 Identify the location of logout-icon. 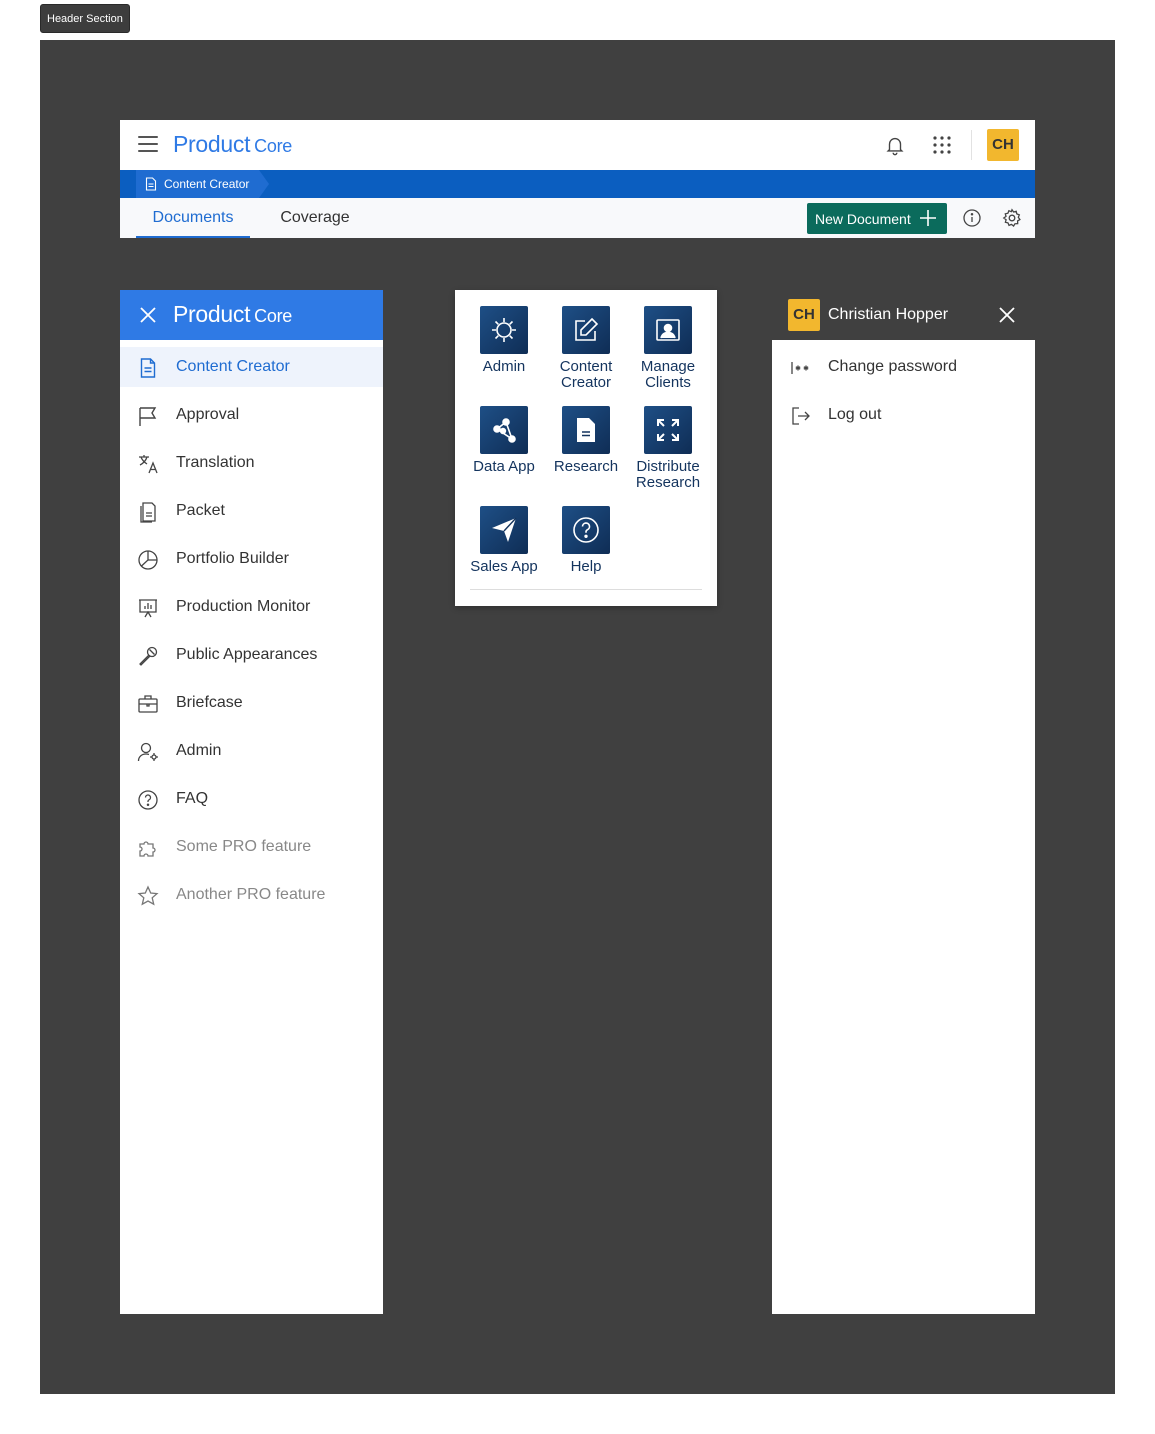
(801, 416).